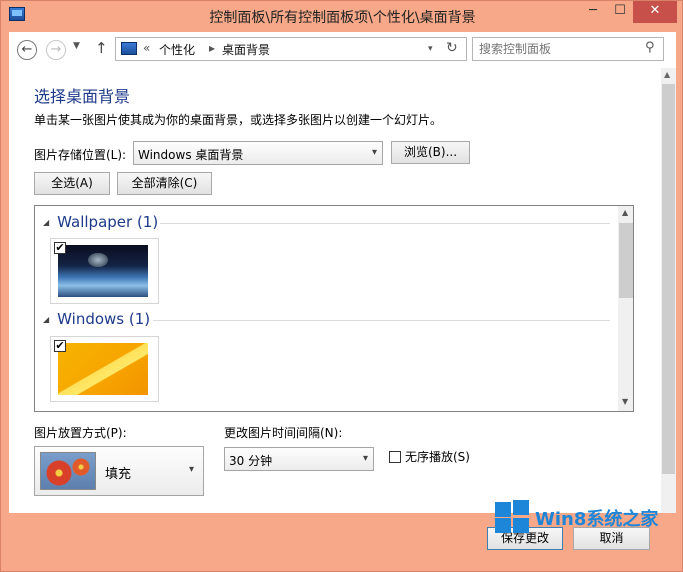  Describe the element at coordinates (104, 319) in the screenshot. I see `group-title: Windows (1)` at that location.